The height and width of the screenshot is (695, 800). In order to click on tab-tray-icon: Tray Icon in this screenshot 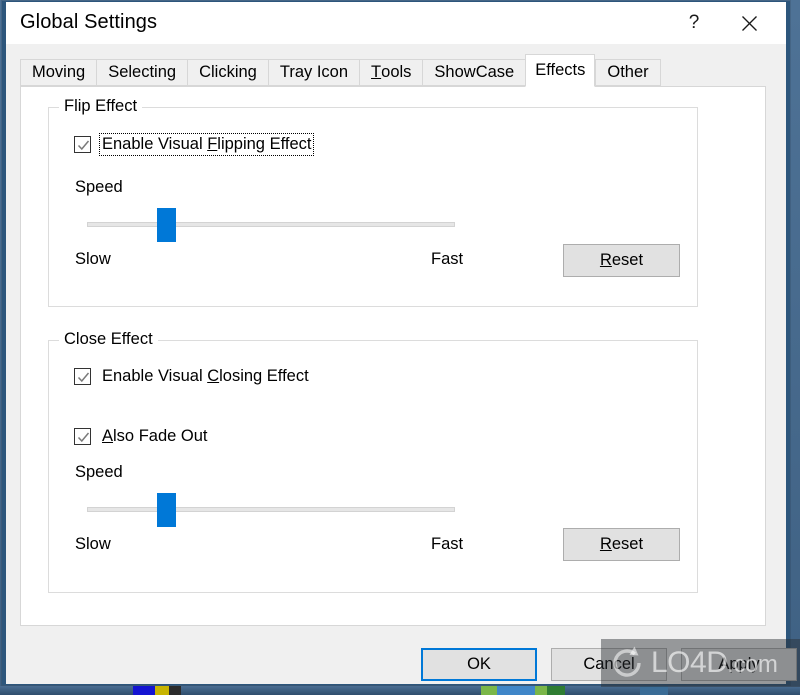, I will do `click(313, 72)`.